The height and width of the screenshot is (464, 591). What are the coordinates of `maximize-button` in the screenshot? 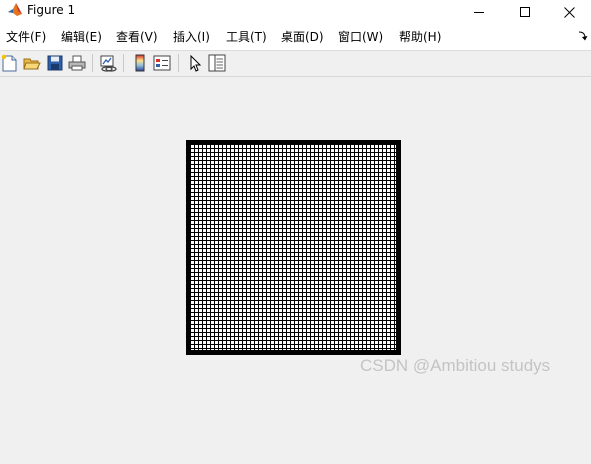 It's located at (525, 12).